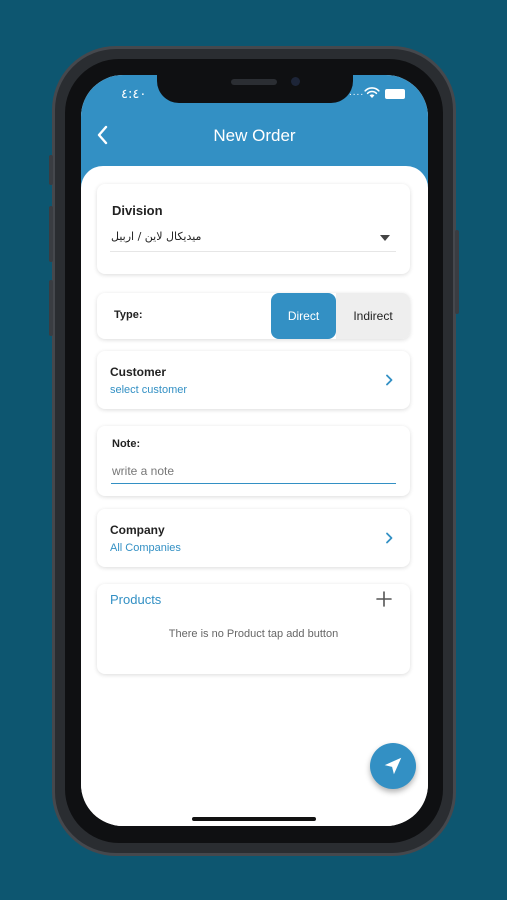  I want to click on type-direct-option: Direct, so click(303, 316).